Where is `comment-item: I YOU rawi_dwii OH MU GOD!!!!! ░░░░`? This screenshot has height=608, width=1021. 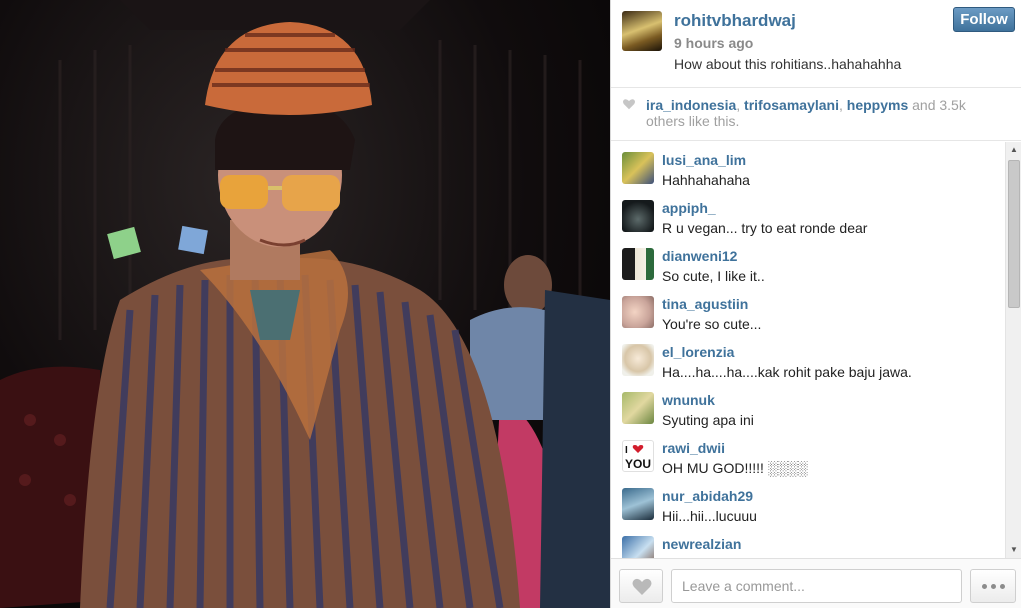 comment-item: I YOU rawi_dwii OH MU GOD!!!!! ░░░░ is located at coordinates (808, 454).